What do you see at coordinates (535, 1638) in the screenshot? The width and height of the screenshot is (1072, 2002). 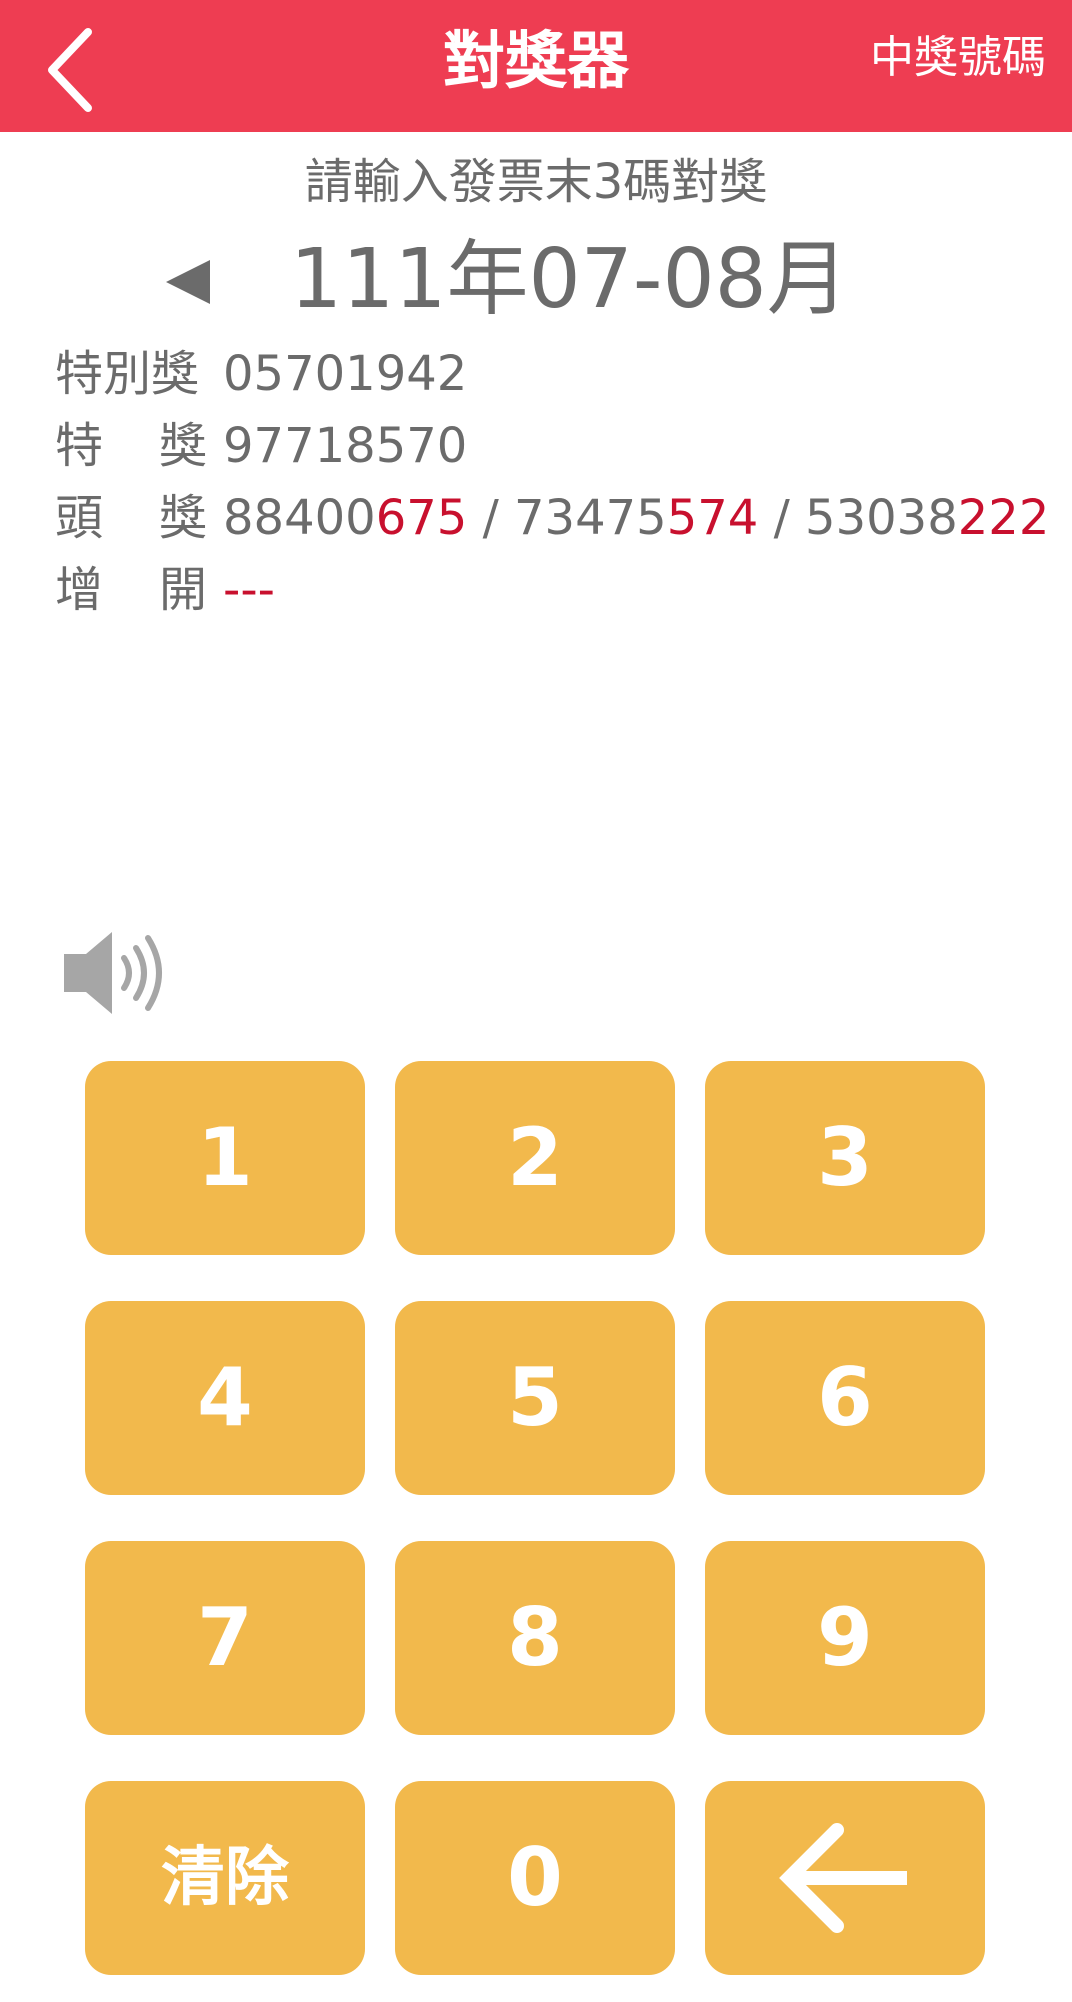 I see `key-8: 8` at bounding box center [535, 1638].